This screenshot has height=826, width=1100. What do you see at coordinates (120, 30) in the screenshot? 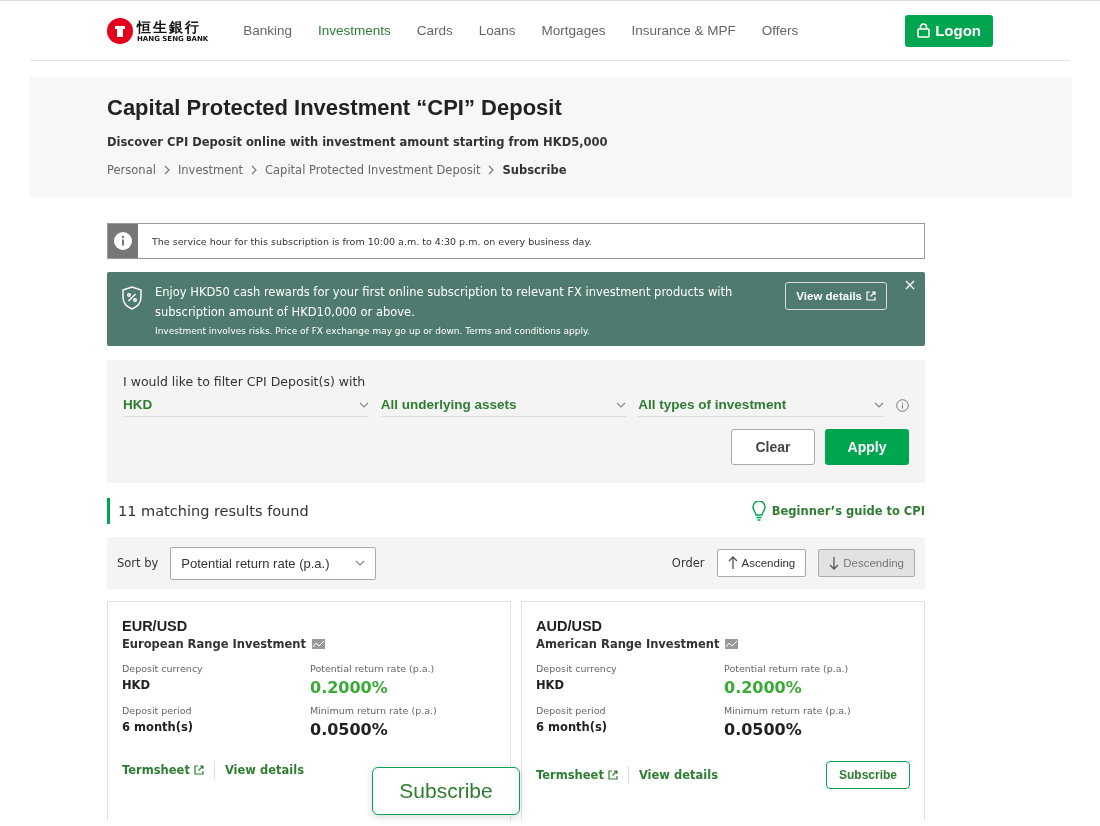
I see `logo-icon` at bounding box center [120, 30].